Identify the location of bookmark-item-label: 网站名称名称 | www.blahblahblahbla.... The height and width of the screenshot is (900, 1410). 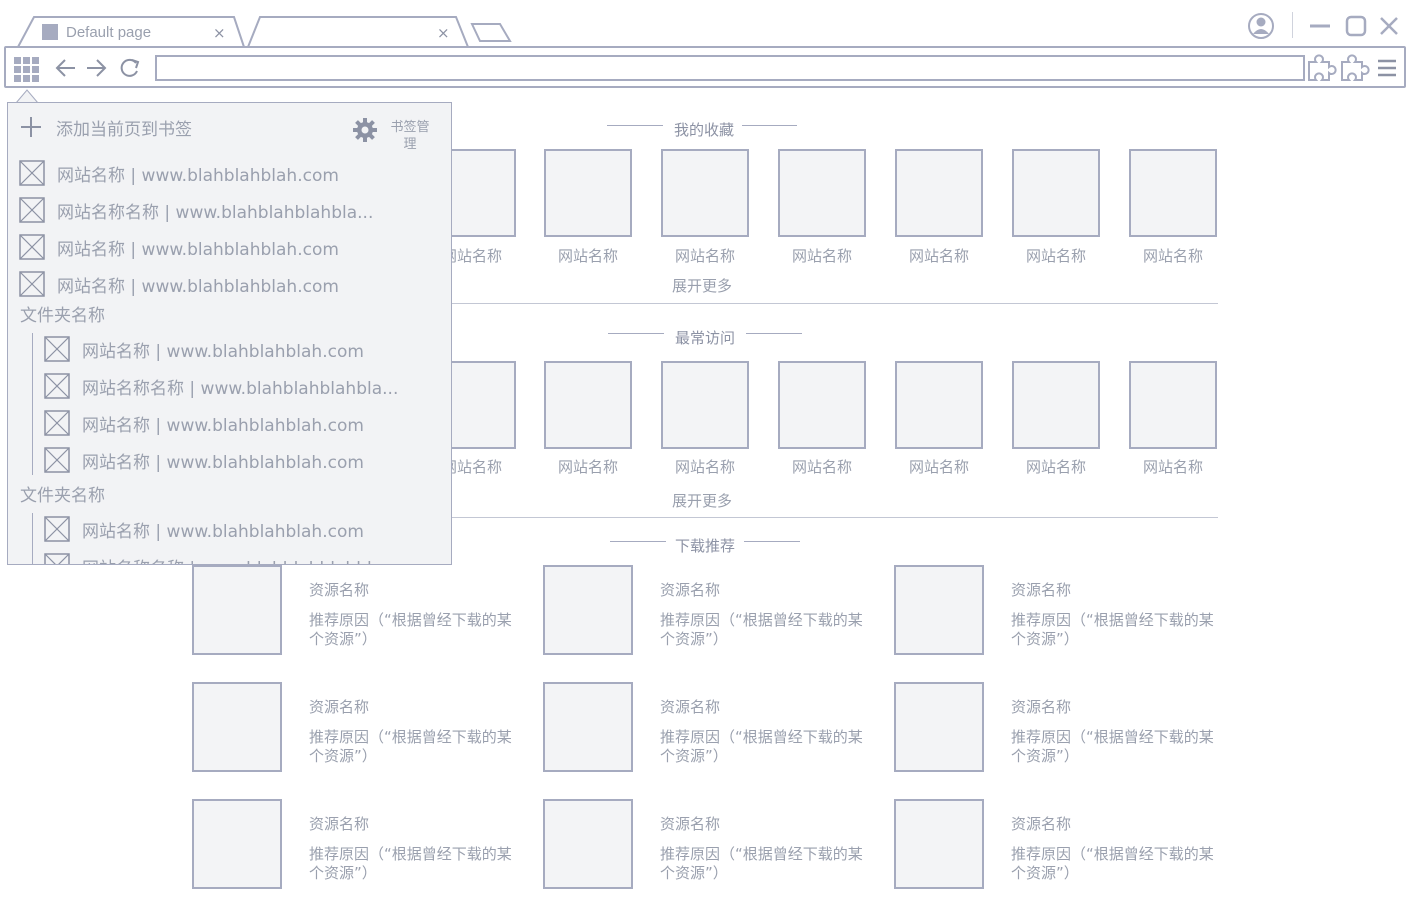
(240, 388).